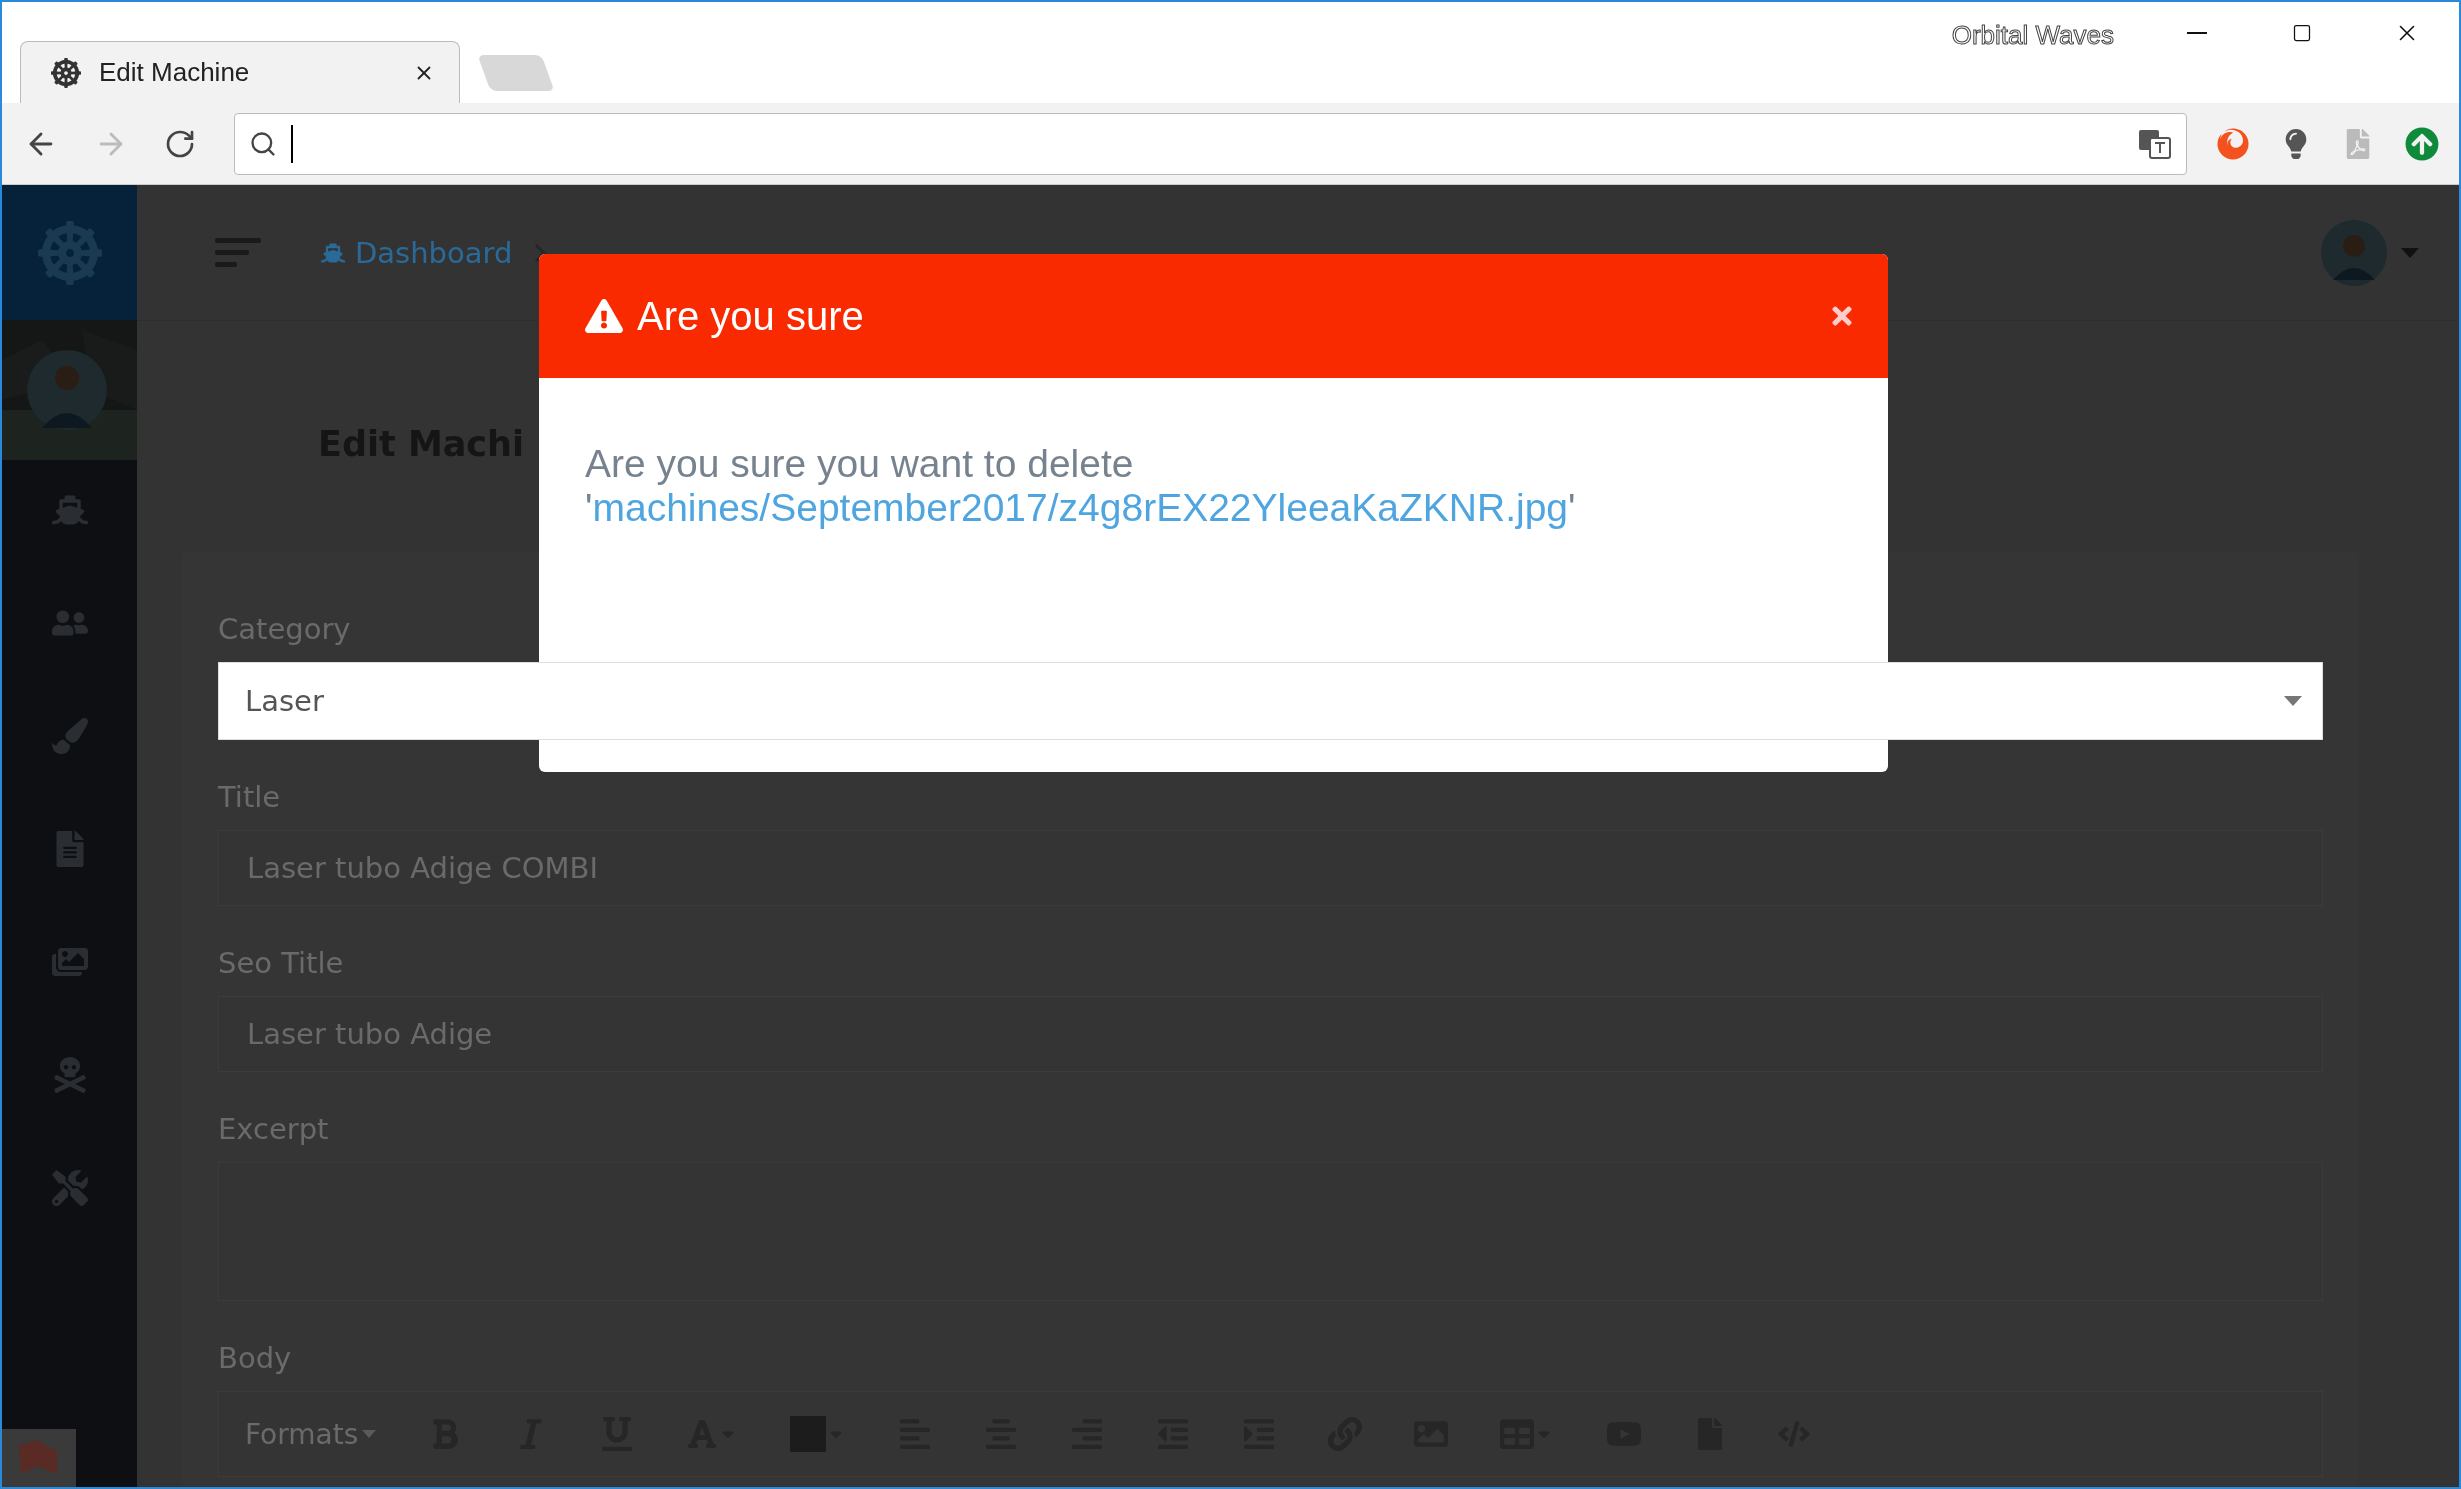 This screenshot has width=2461, height=1489. Describe the element at coordinates (69, 736) in the screenshot. I see `brush-icon` at that location.